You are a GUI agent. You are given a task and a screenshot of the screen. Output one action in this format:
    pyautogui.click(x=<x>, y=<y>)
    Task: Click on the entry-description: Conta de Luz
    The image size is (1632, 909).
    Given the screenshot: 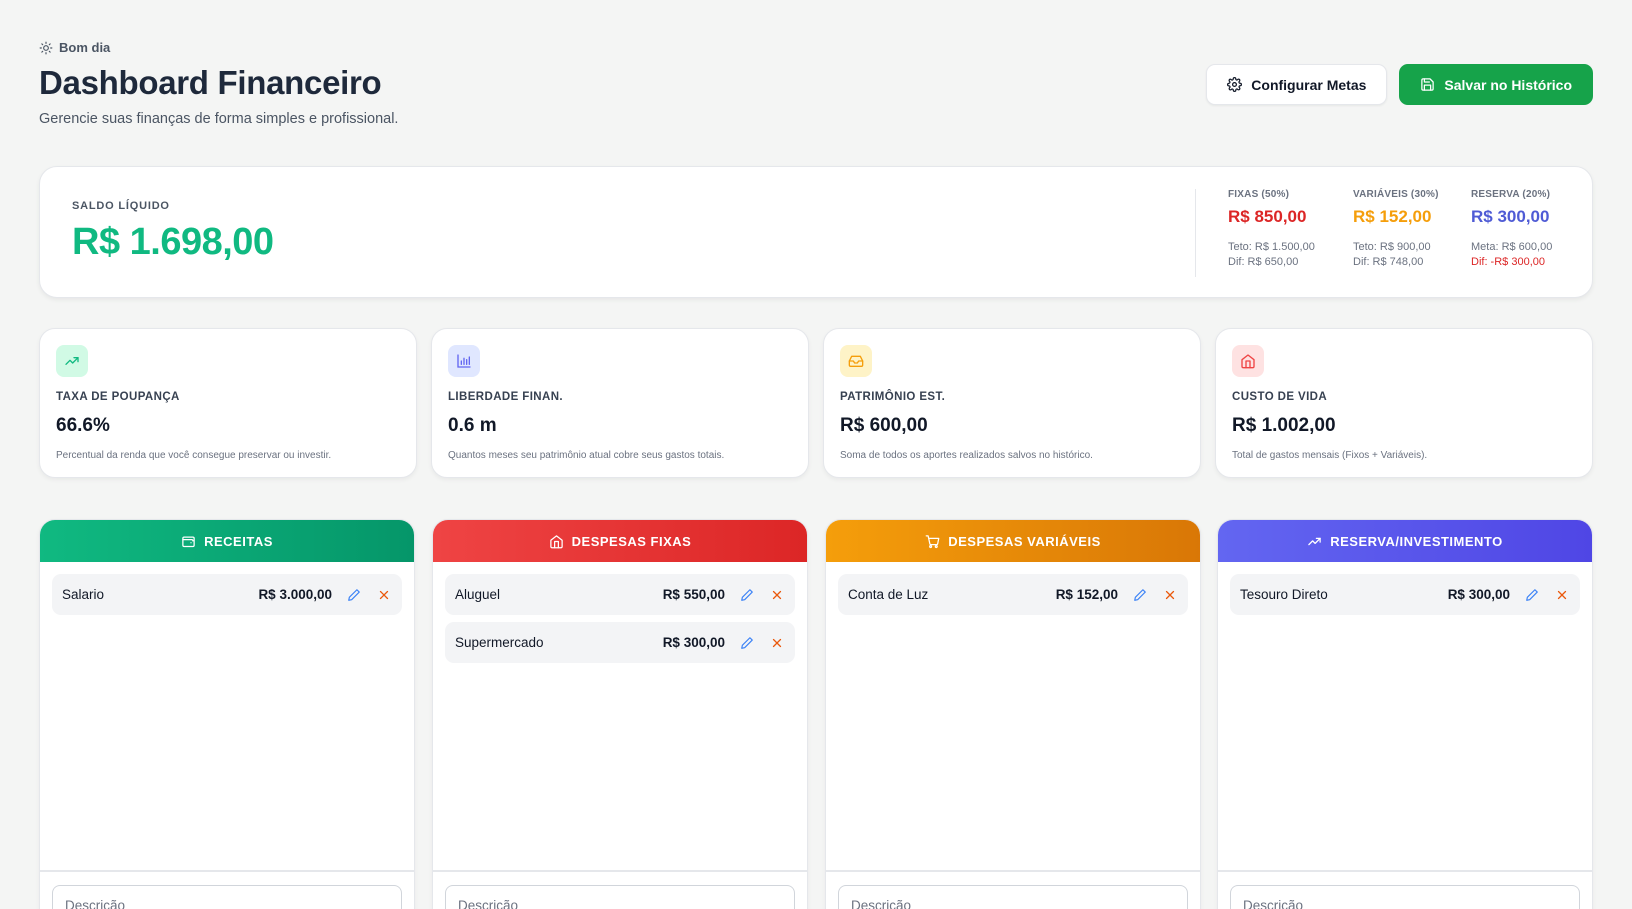 What is the action you would take?
    pyautogui.click(x=888, y=594)
    